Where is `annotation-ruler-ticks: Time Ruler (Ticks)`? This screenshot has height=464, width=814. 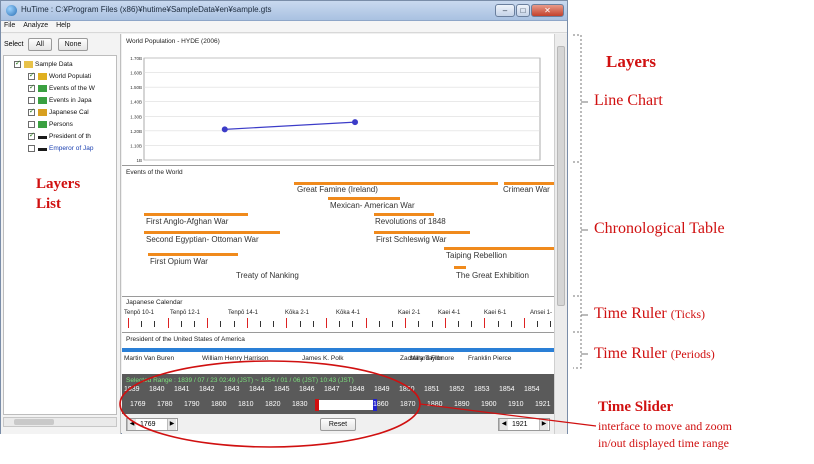
annotation-ruler-ticks: Time Ruler (Ticks) is located at coordinates (649, 314).